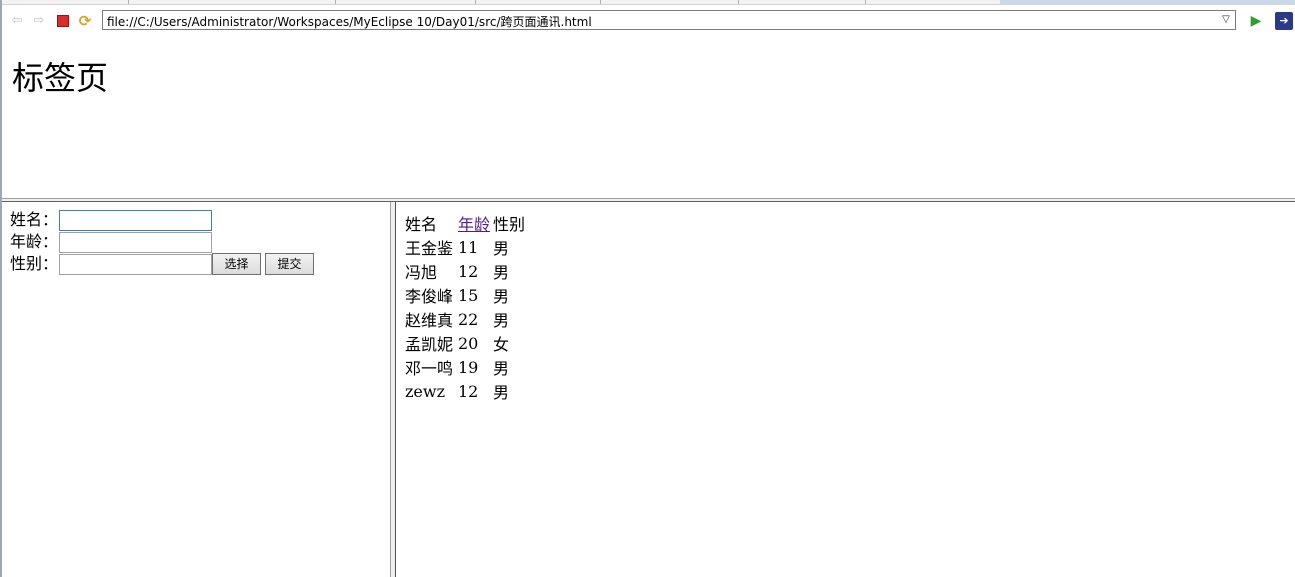  What do you see at coordinates (1147, 2) in the screenshot?
I see `active-editor-tab` at bounding box center [1147, 2].